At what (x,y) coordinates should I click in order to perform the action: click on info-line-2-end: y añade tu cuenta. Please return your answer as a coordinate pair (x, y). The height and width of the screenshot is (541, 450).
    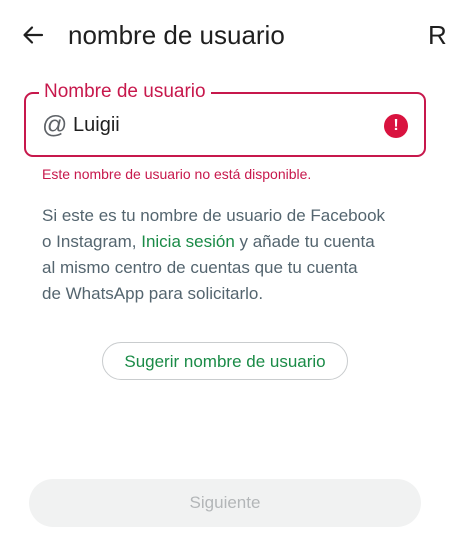
    Looking at the image, I should click on (304, 241).